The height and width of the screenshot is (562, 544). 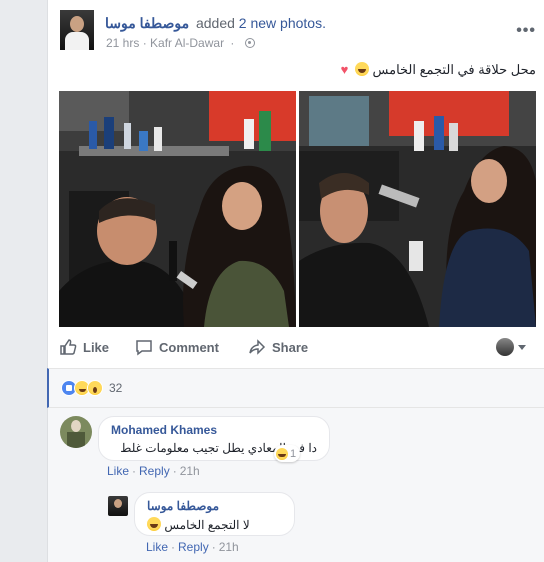 I want to click on author-avatar, so click(x=77, y=30).